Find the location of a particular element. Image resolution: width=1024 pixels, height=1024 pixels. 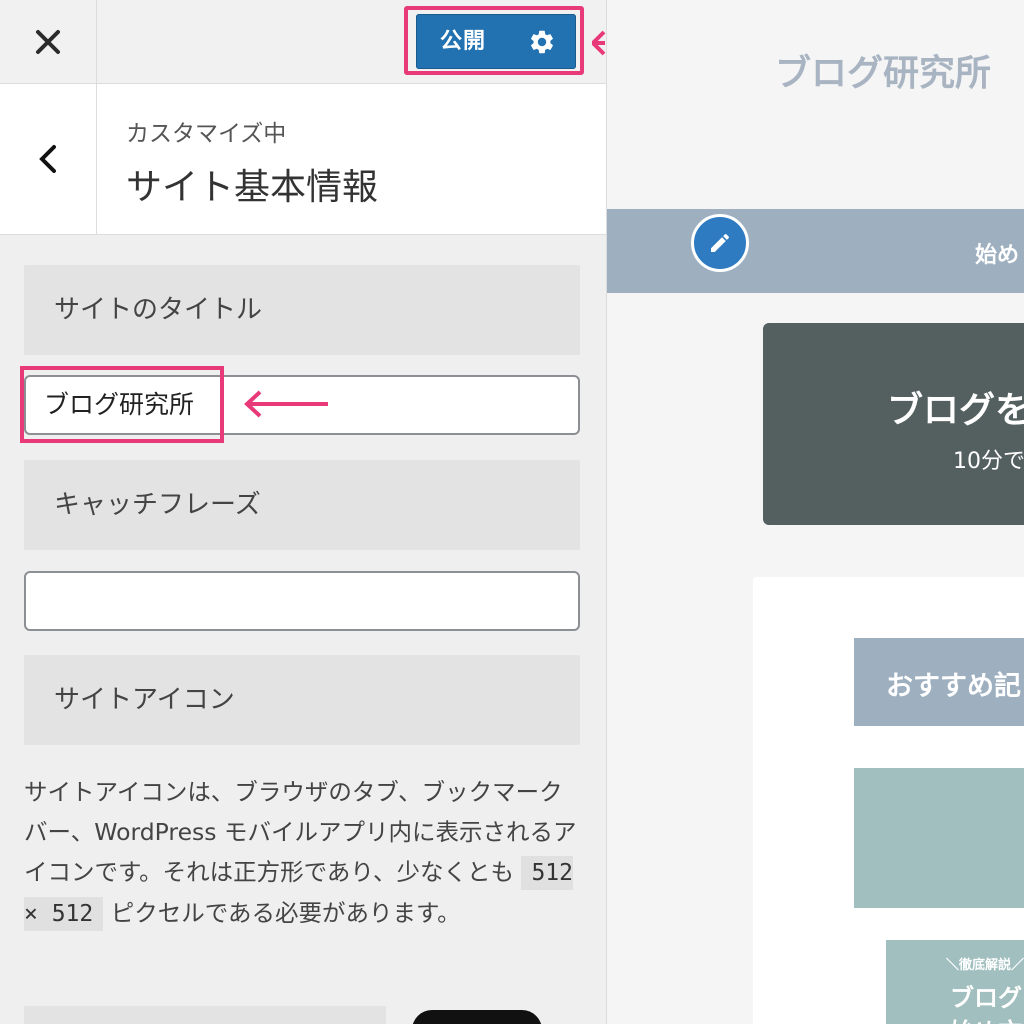

hero-title: ブログを is located at coordinates (955, 410).